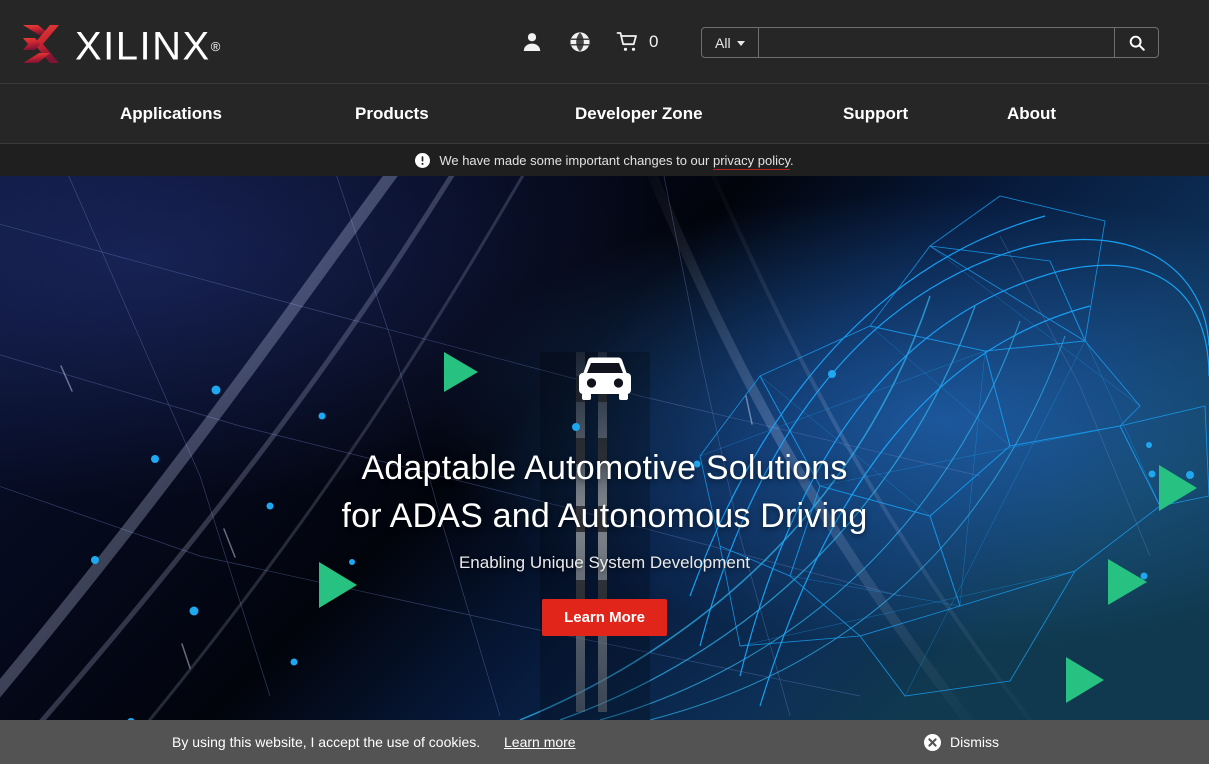 The height and width of the screenshot is (764, 1209). What do you see at coordinates (875, 114) in the screenshot?
I see `nav-item-support: Support` at bounding box center [875, 114].